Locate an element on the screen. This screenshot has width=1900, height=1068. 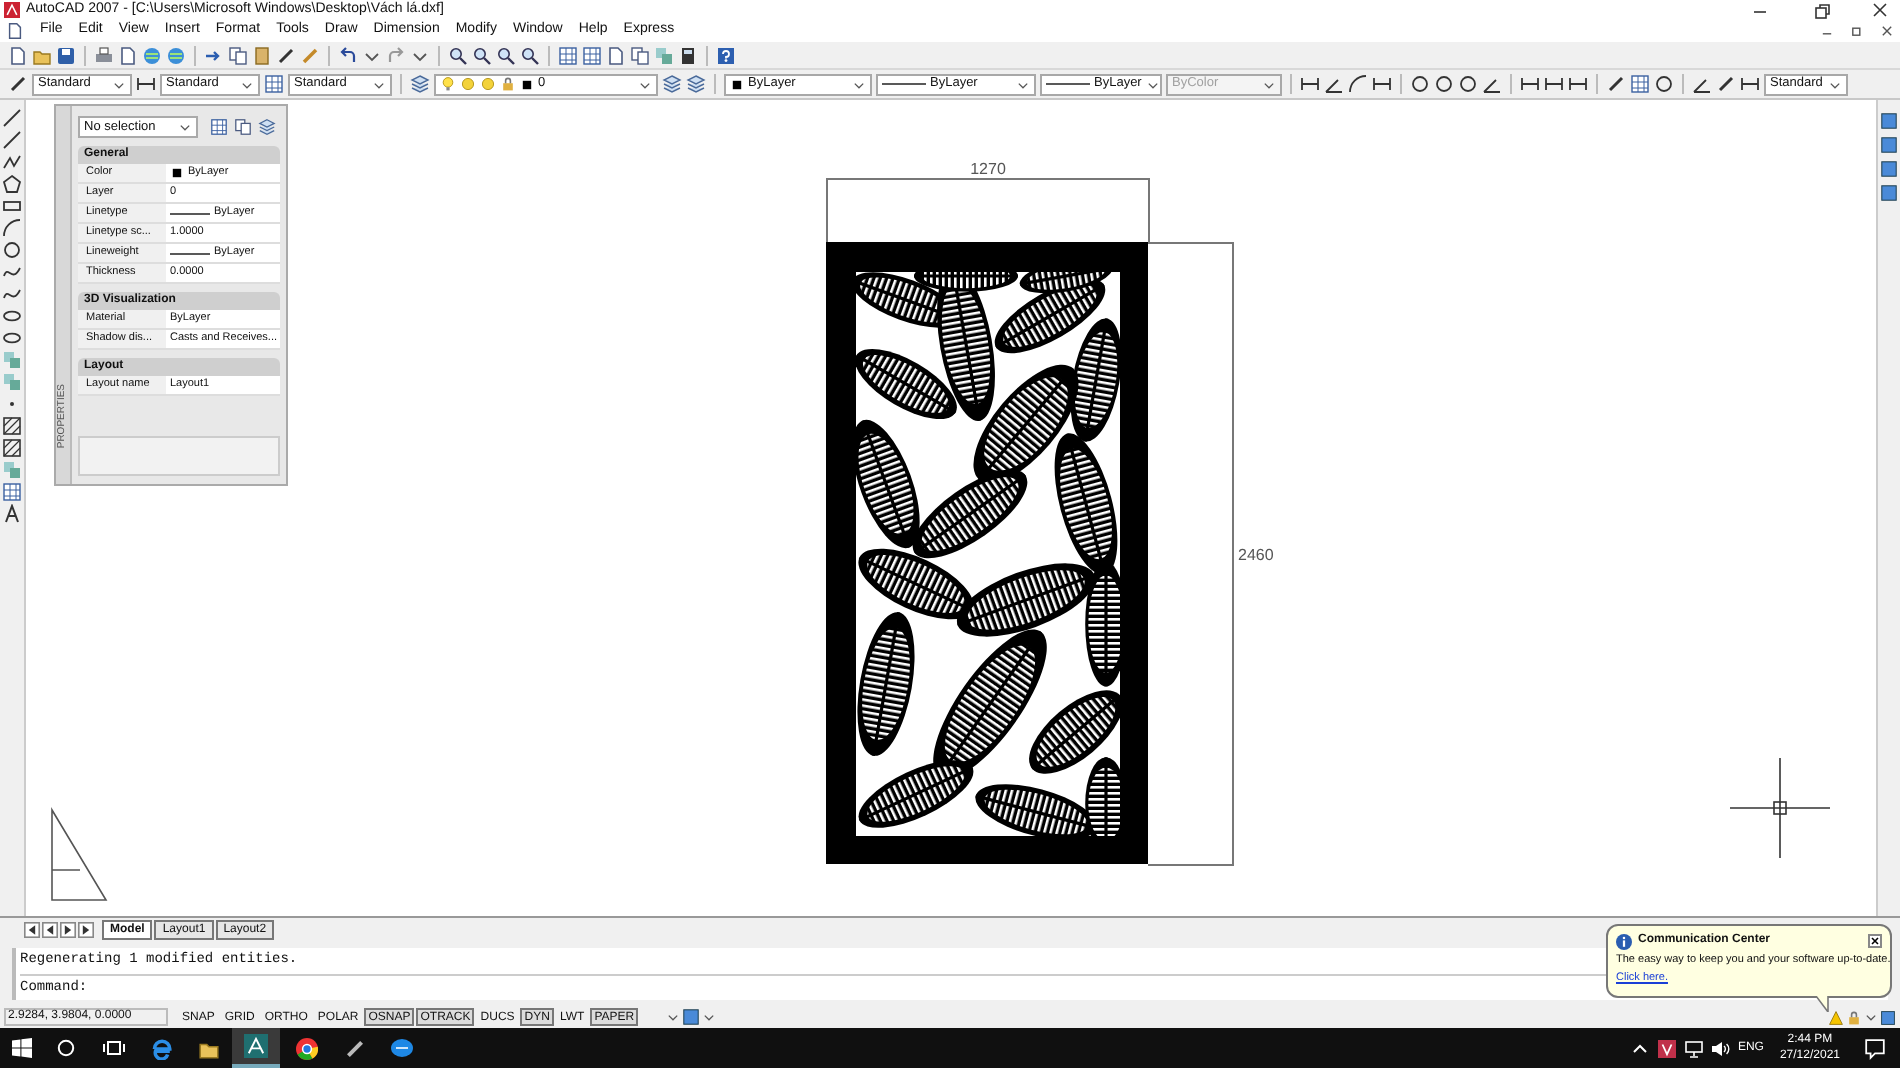
ucs-icon is located at coordinates (79, 855).